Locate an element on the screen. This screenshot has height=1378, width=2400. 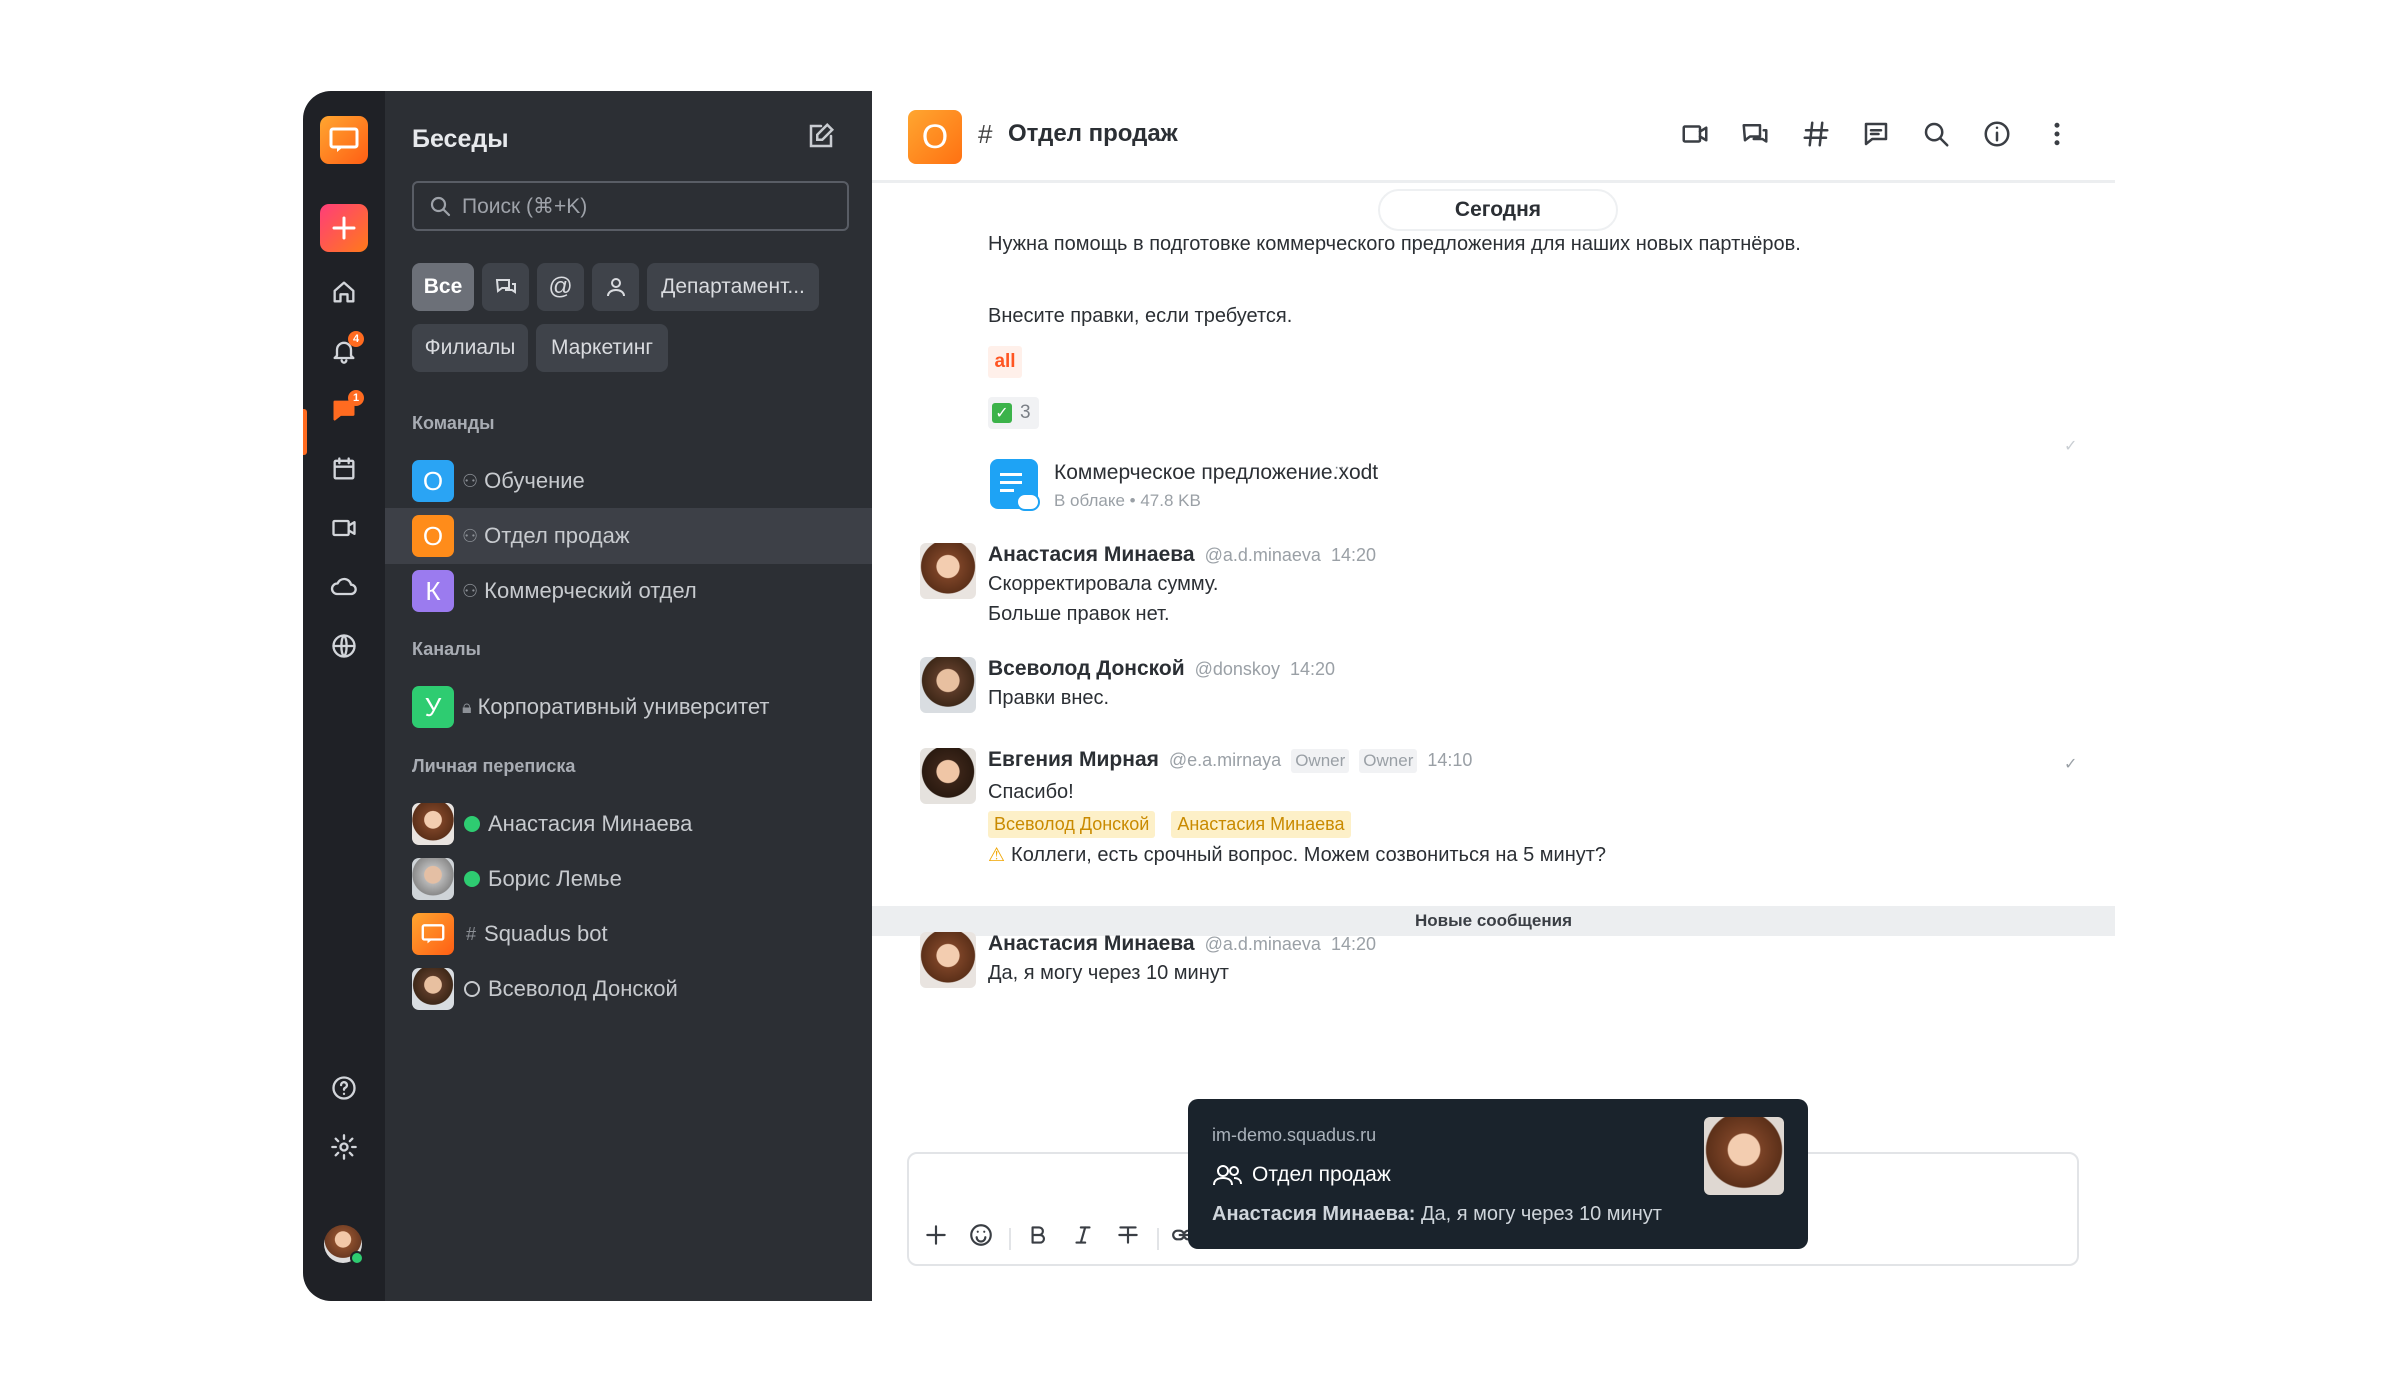
rail-settings is located at coordinates (344, 1147).